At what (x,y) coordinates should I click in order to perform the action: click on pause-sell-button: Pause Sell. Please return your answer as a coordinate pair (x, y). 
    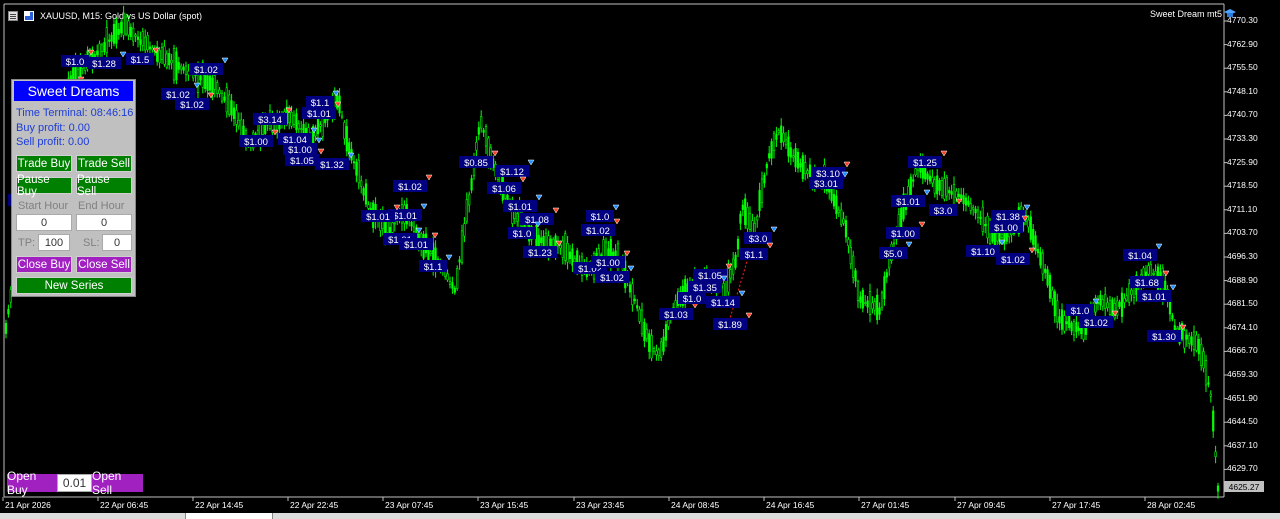
    Looking at the image, I should click on (104, 186).